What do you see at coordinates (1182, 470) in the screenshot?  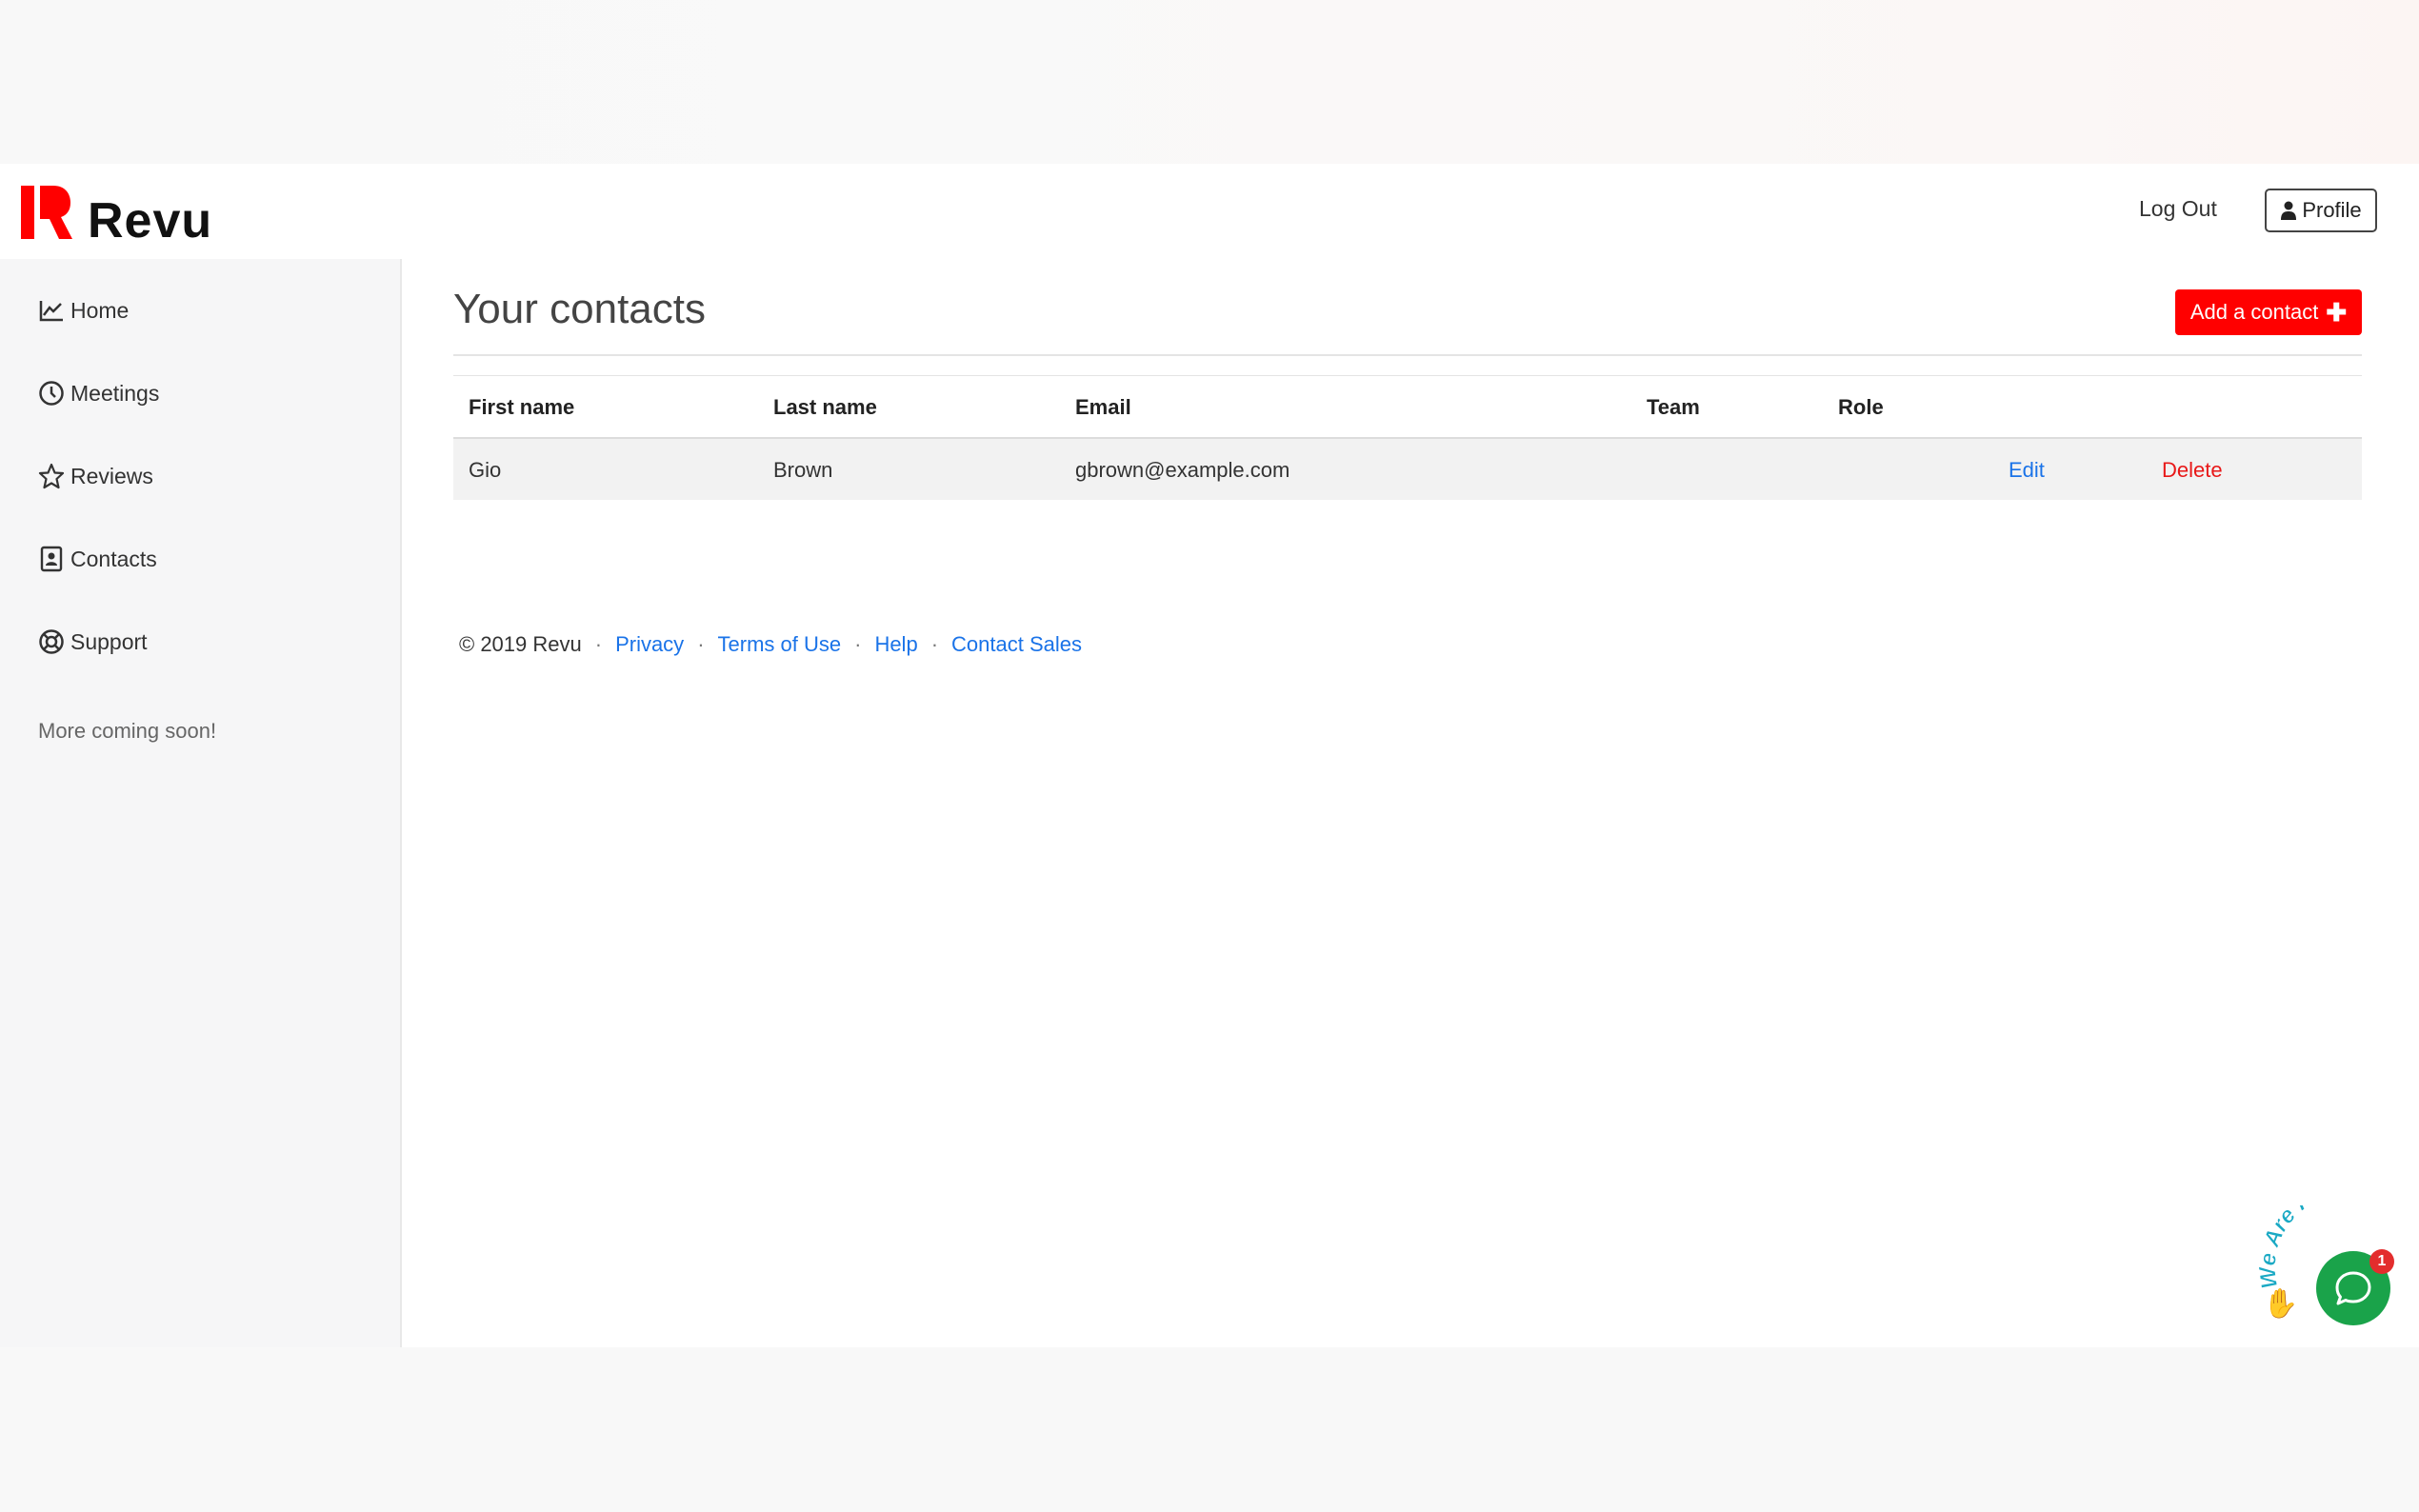 I see `cell-email: gbrown@example.com` at bounding box center [1182, 470].